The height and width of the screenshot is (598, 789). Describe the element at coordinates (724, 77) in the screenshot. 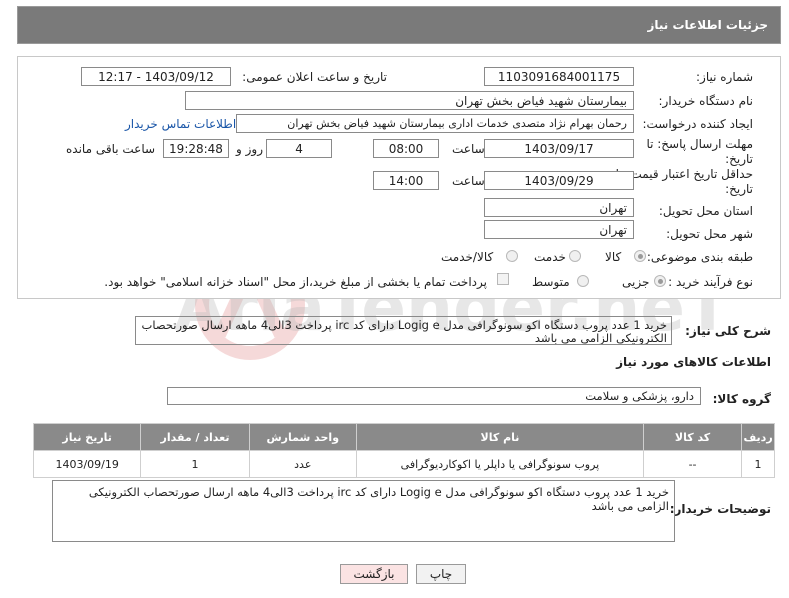

I see `need-number-label: شماره نیاز:` at that location.